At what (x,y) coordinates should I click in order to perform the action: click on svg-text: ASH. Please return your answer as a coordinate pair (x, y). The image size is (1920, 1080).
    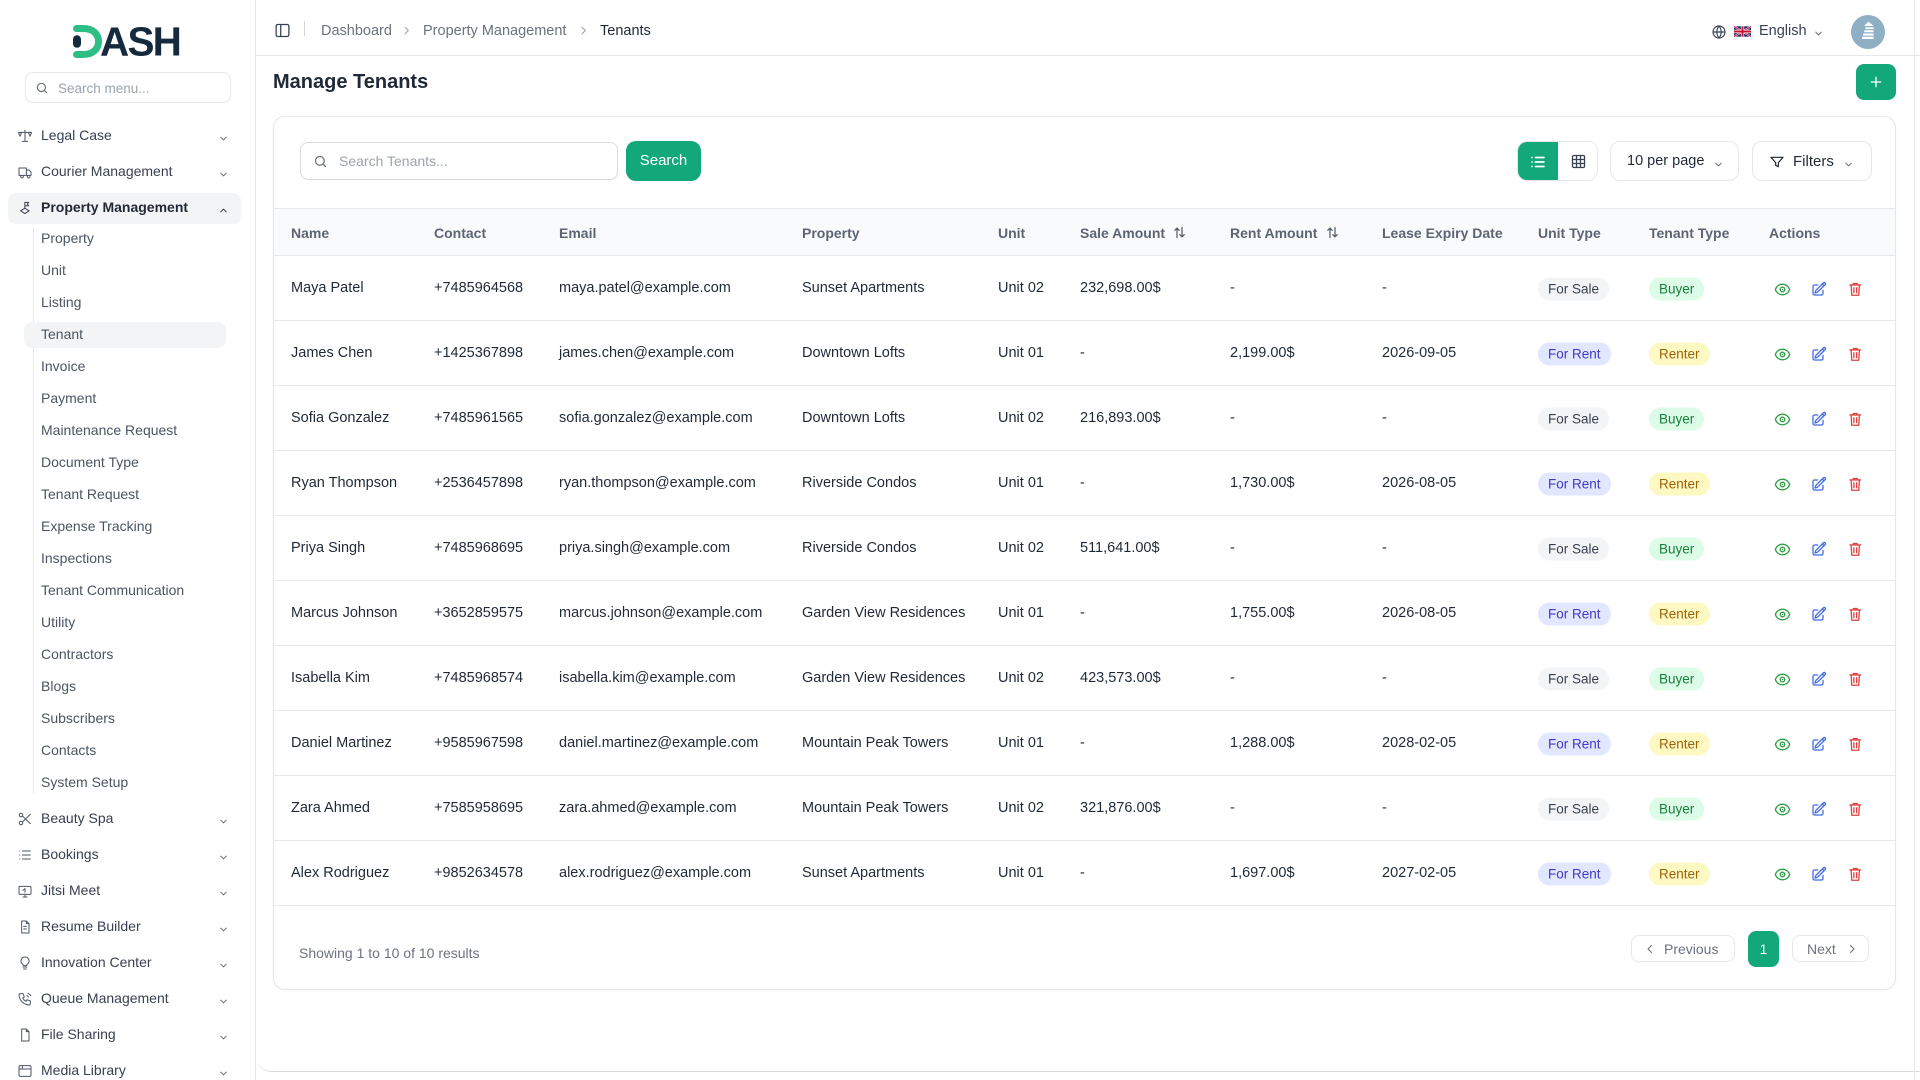
    Looking at the image, I should click on (140, 42).